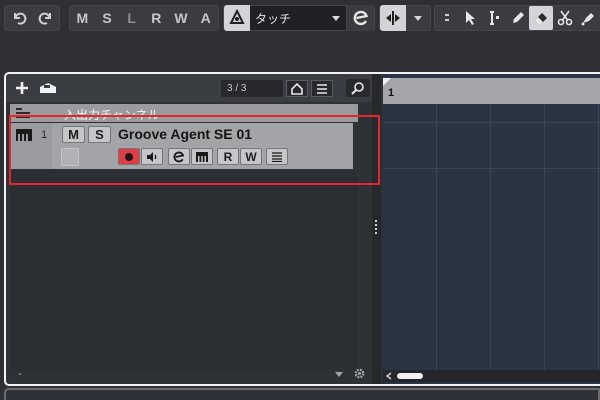 The image size is (600, 400). Describe the element at coordinates (156, 18) in the screenshot. I see `read-all-button: R` at that location.